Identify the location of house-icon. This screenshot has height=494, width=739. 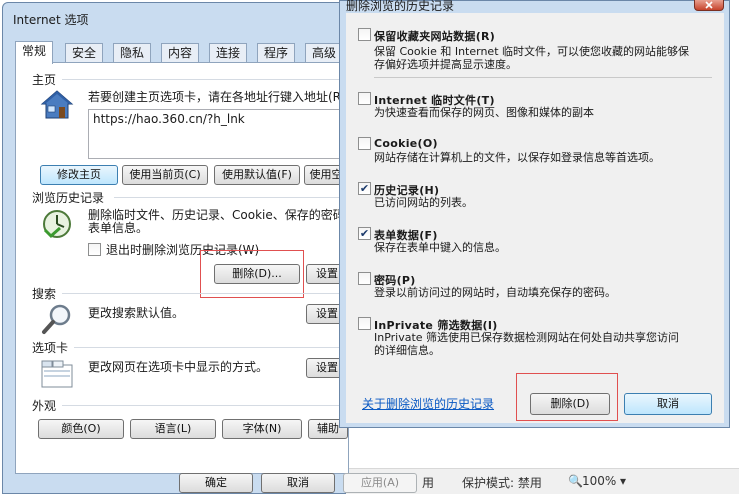
(57, 105).